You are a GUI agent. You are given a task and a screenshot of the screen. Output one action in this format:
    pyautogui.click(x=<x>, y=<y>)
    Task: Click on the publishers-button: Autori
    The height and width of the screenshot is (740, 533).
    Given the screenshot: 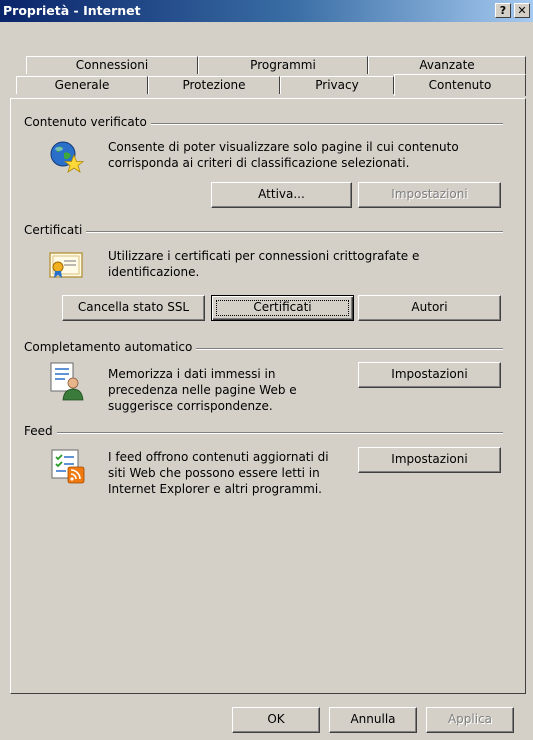 What is the action you would take?
    pyautogui.click(x=429, y=308)
    